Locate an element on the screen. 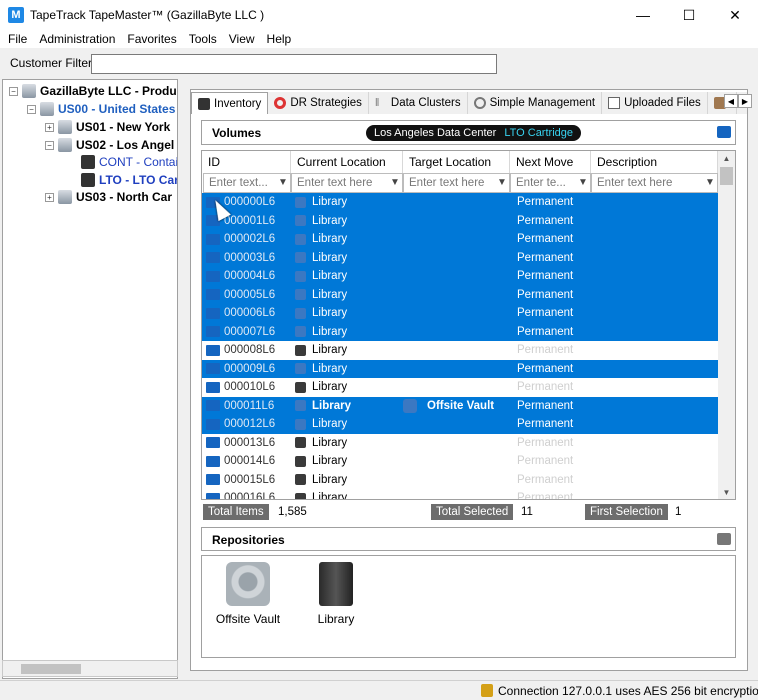 This screenshot has height=700, width=758. table-row: 000014L6 Library Permanent is located at coordinates (460, 461).